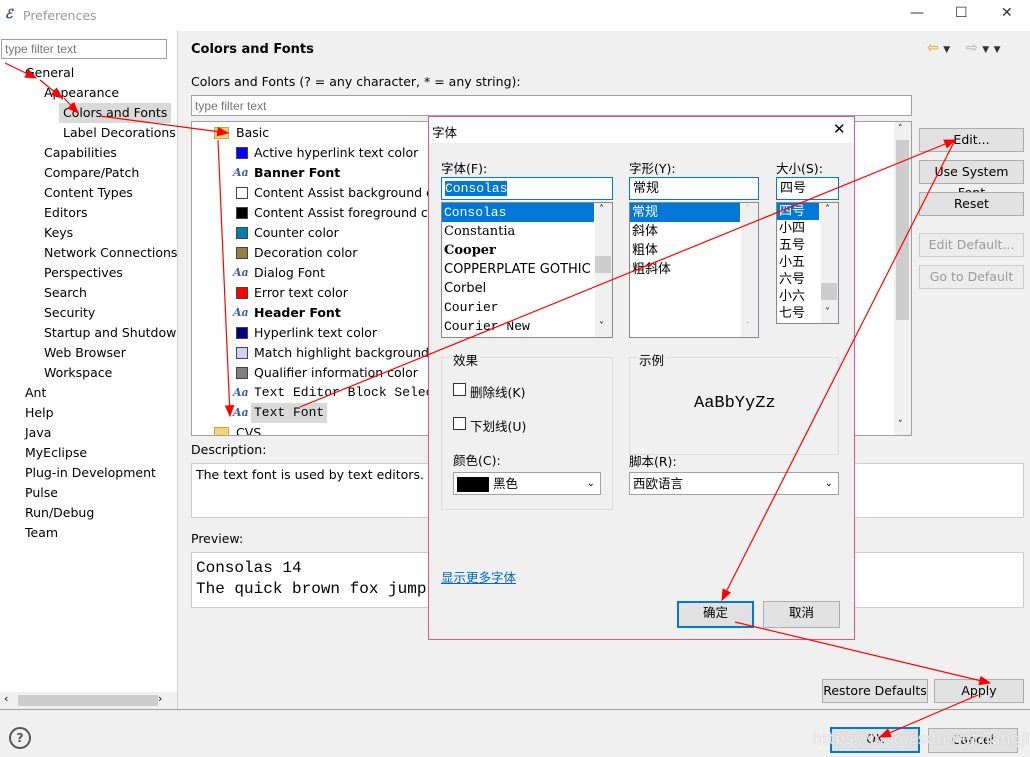 The image size is (1030, 757). What do you see at coordinates (352, 392) in the screenshot?
I see `tree-label: Text Editor Block Selecti` at bounding box center [352, 392].